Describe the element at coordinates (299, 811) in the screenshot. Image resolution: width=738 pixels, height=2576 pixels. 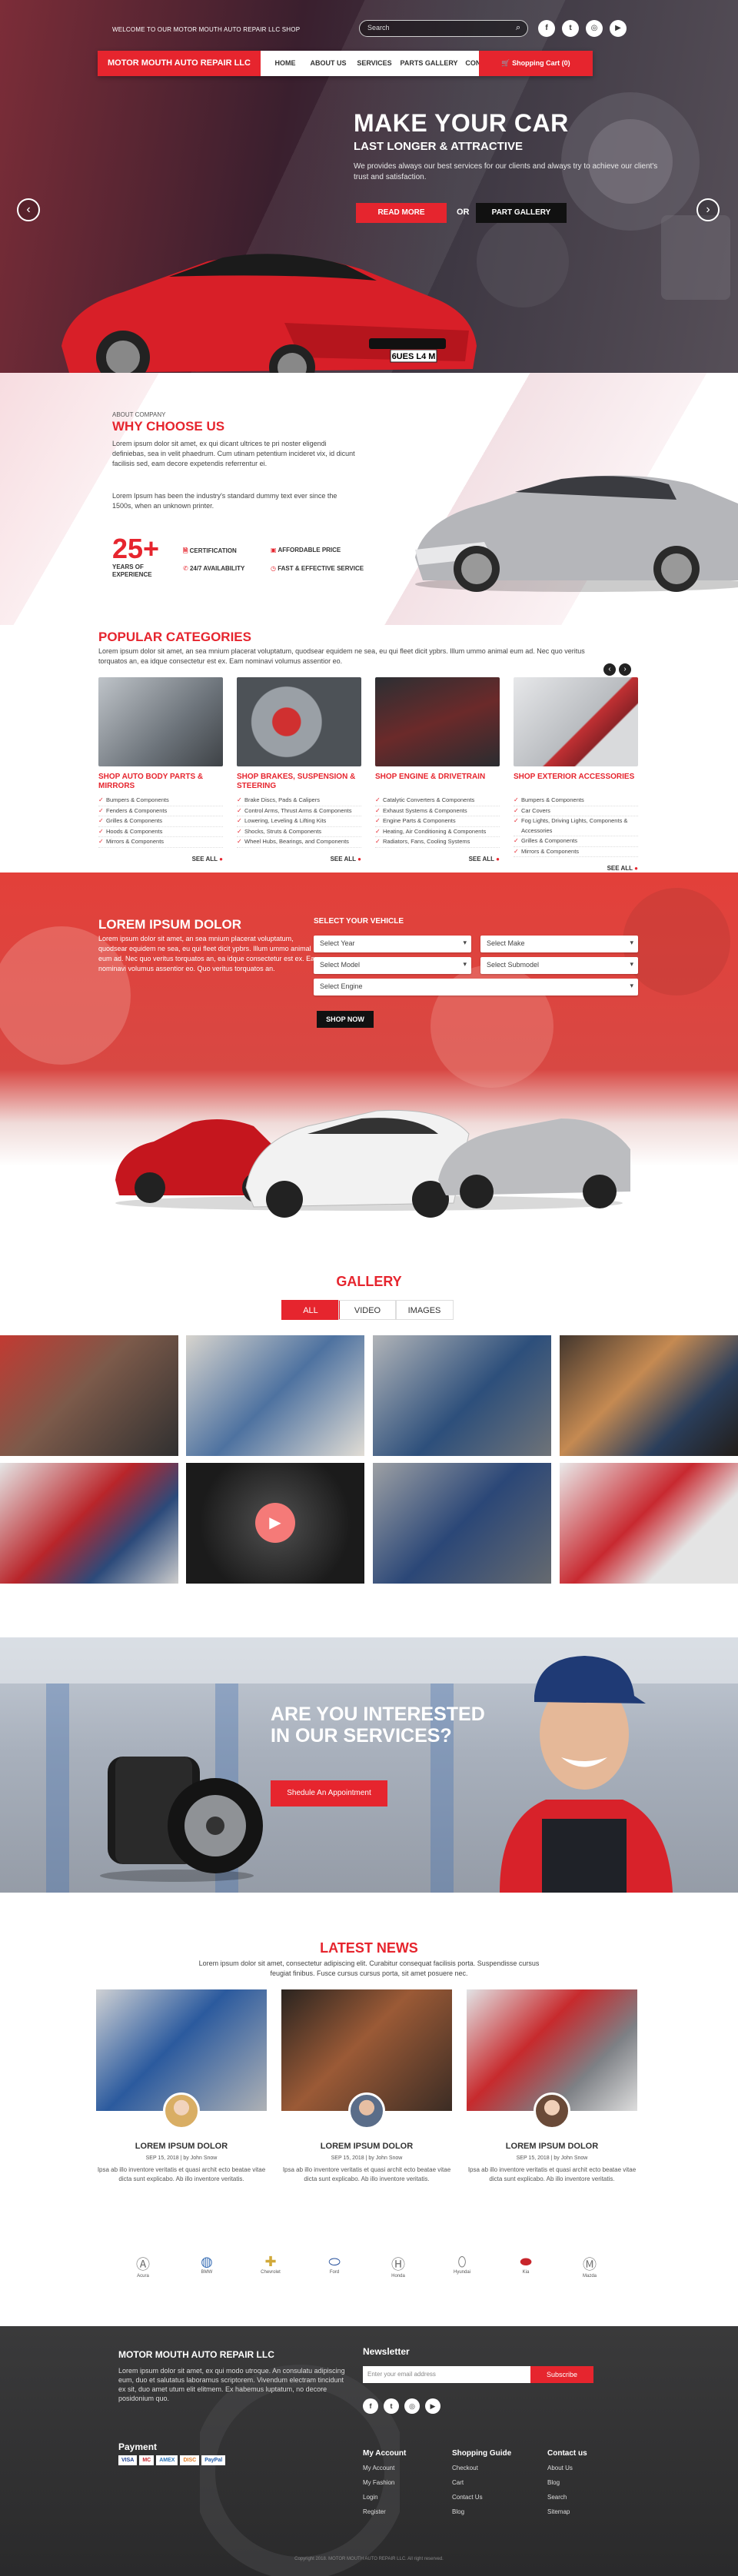
I see `list-item: Control Arms, Thrust Arms & Components` at that location.